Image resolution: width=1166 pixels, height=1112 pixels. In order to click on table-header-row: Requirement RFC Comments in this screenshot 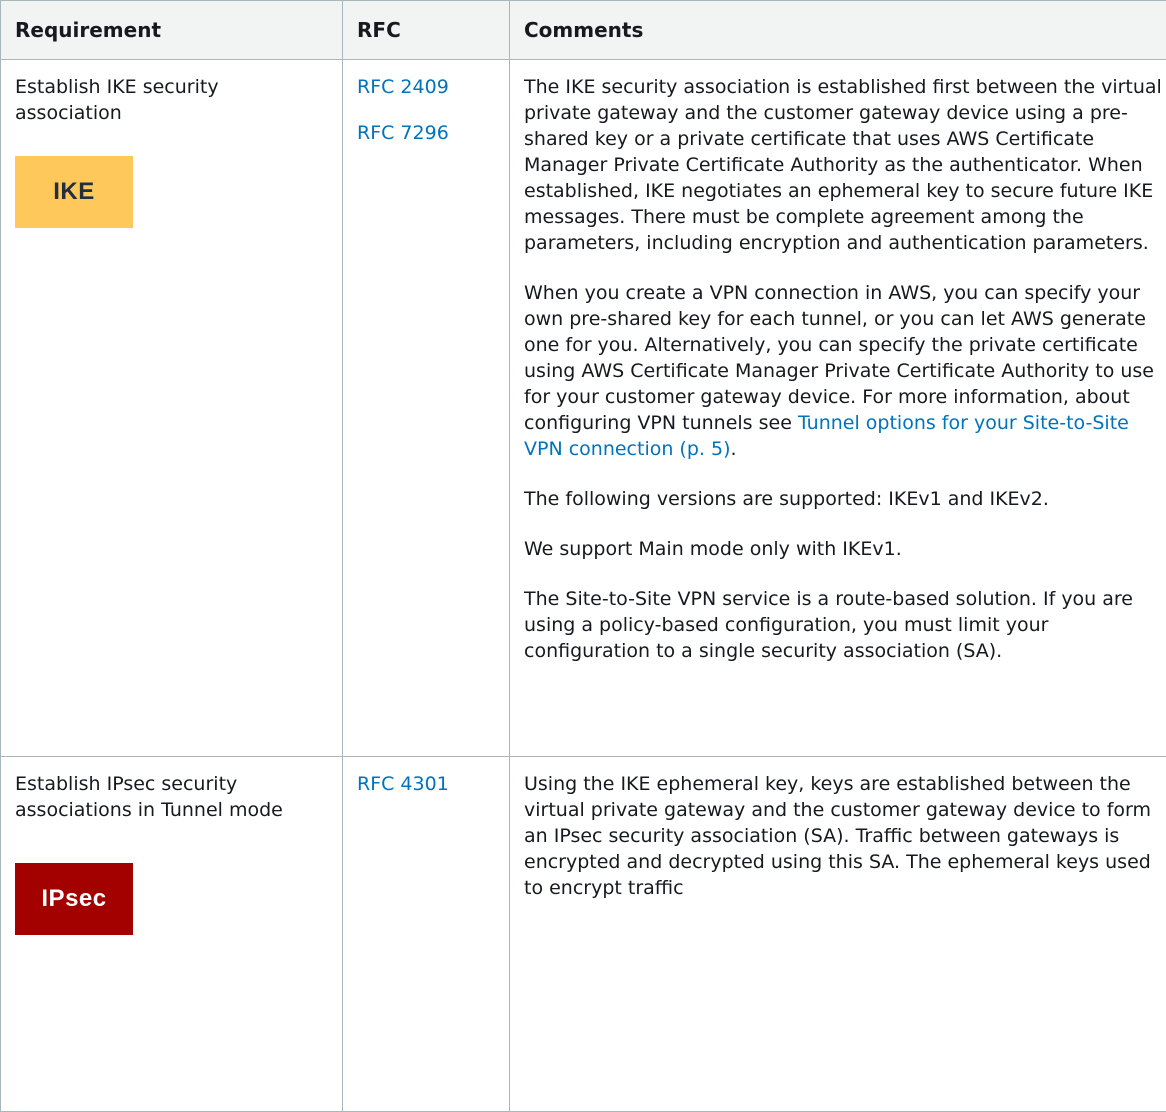, I will do `click(583, 30)`.